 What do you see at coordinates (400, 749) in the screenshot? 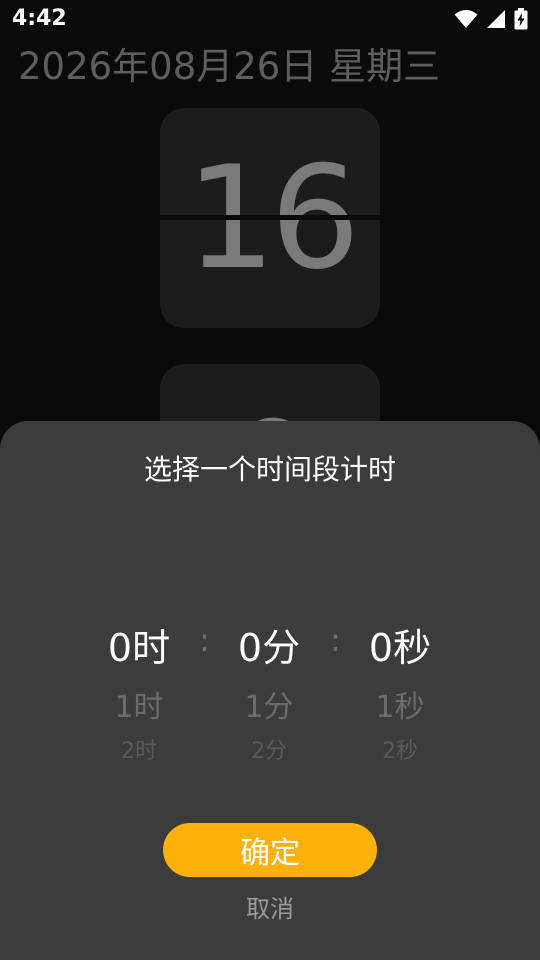
I see `picker-option: 2秒` at bounding box center [400, 749].